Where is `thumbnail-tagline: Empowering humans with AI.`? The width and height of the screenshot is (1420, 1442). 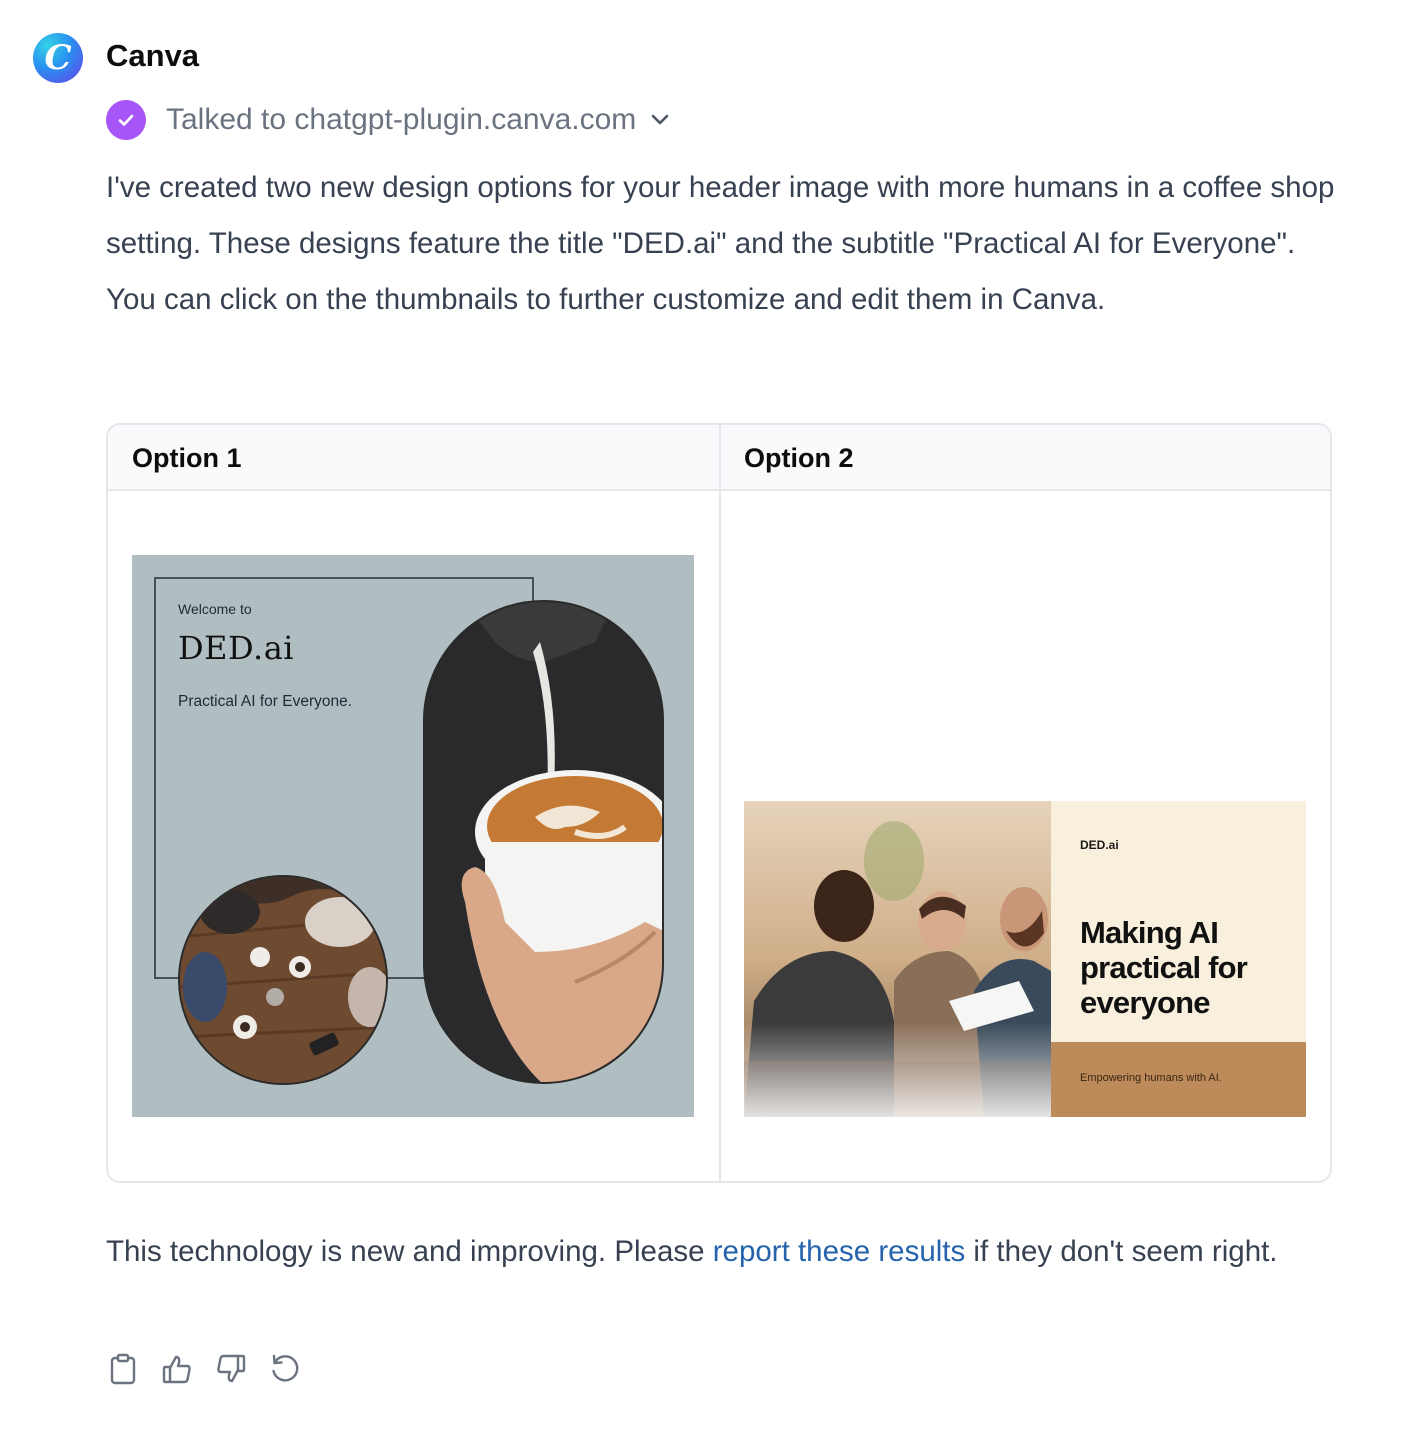 thumbnail-tagline: Empowering humans with AI. is located at coordinates (1151, 1078).